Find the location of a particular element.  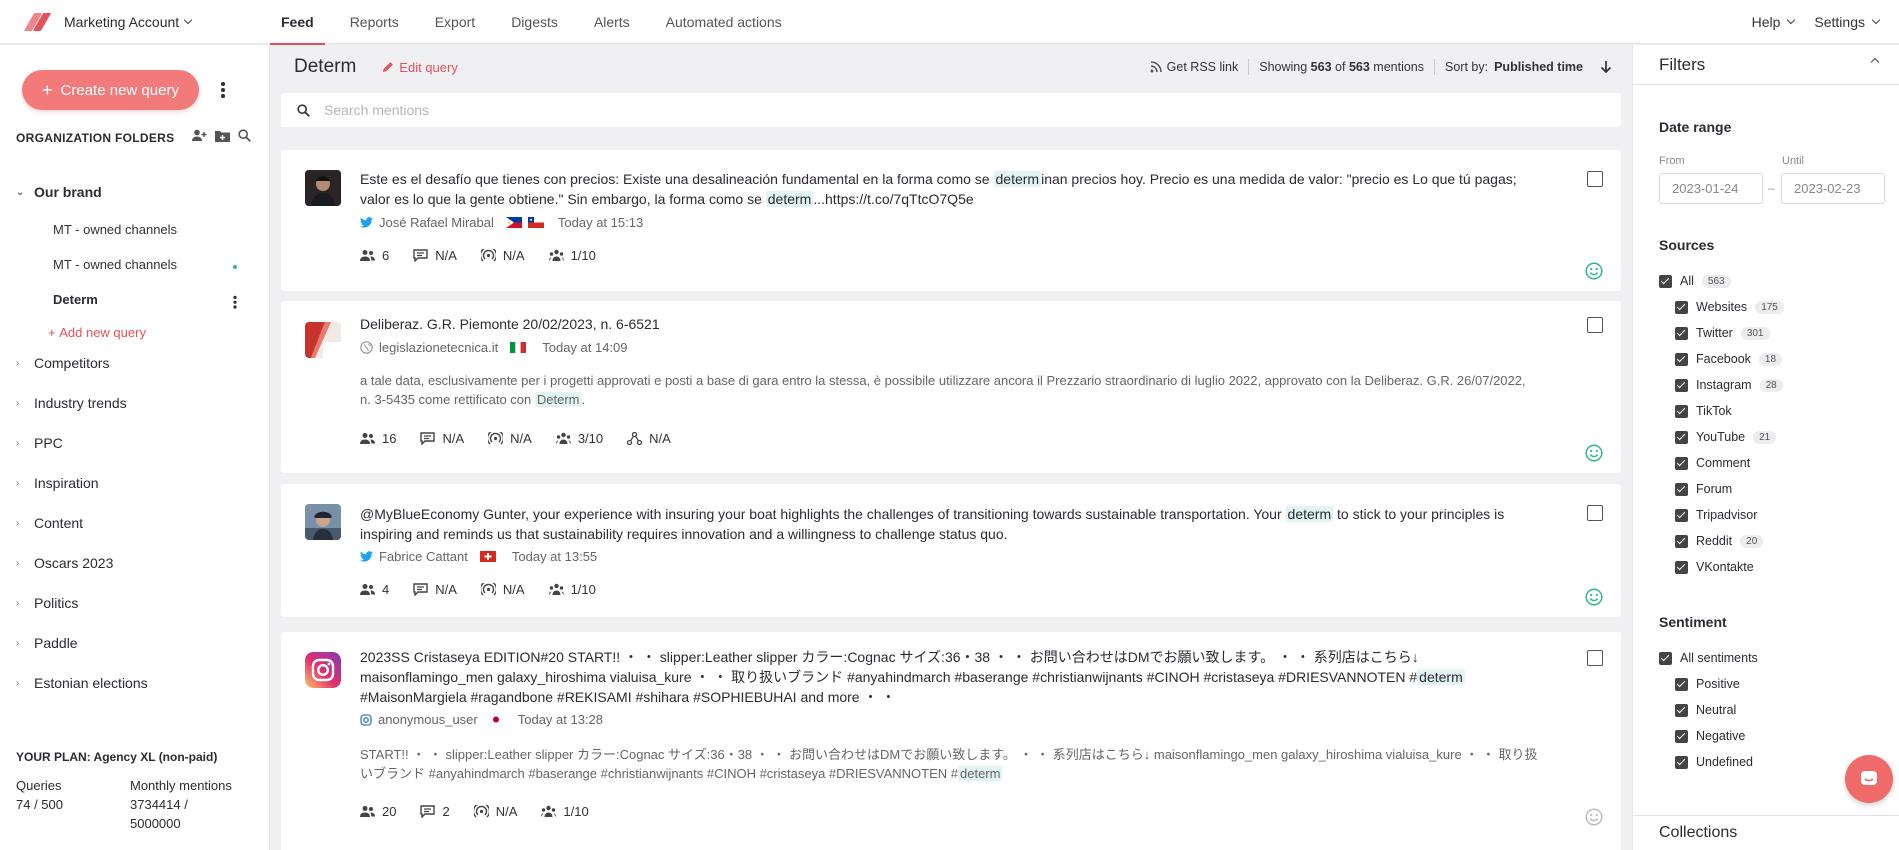

account-name: Marketing Account is located at coordinates (122, 21).